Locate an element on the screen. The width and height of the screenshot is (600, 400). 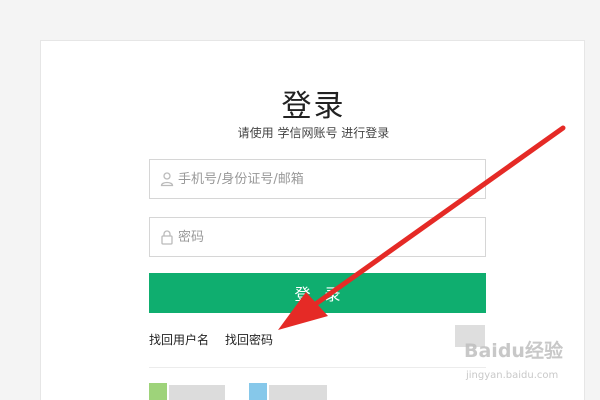
baidu-watermark: Baidu经验 jingyan.baidu.com is located at coordinates (528, 362).